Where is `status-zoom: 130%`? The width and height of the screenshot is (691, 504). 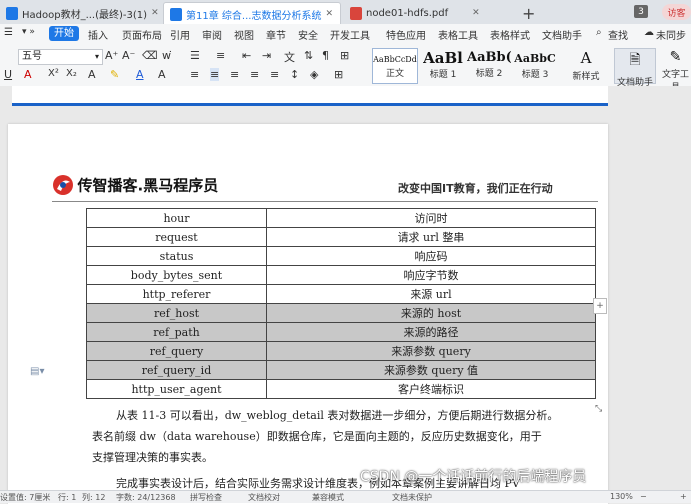
status-zoom: 130% is located at coordinates (621, 496).